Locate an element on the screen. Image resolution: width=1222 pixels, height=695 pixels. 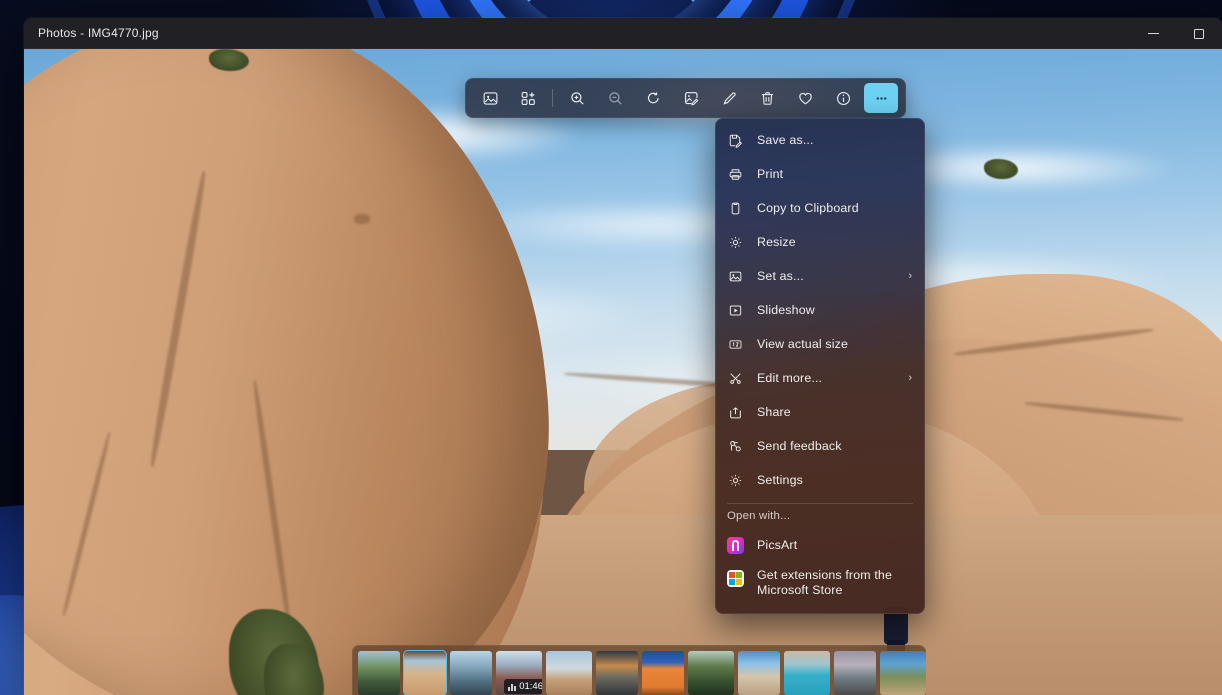
minimize-icon is located at coordinates (1153, 33).